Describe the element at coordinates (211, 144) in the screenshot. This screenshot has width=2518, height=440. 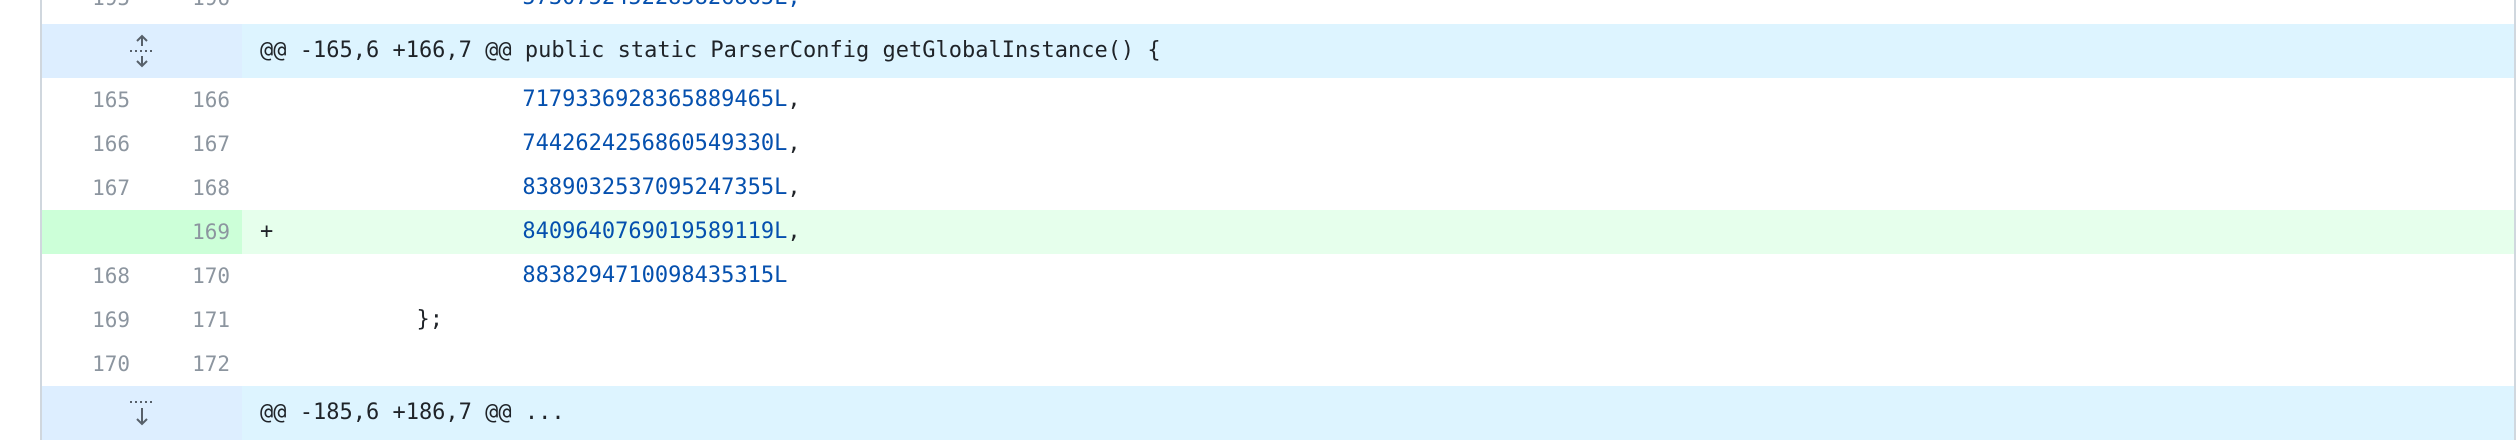
I see `new-line-number: 167` at that location.